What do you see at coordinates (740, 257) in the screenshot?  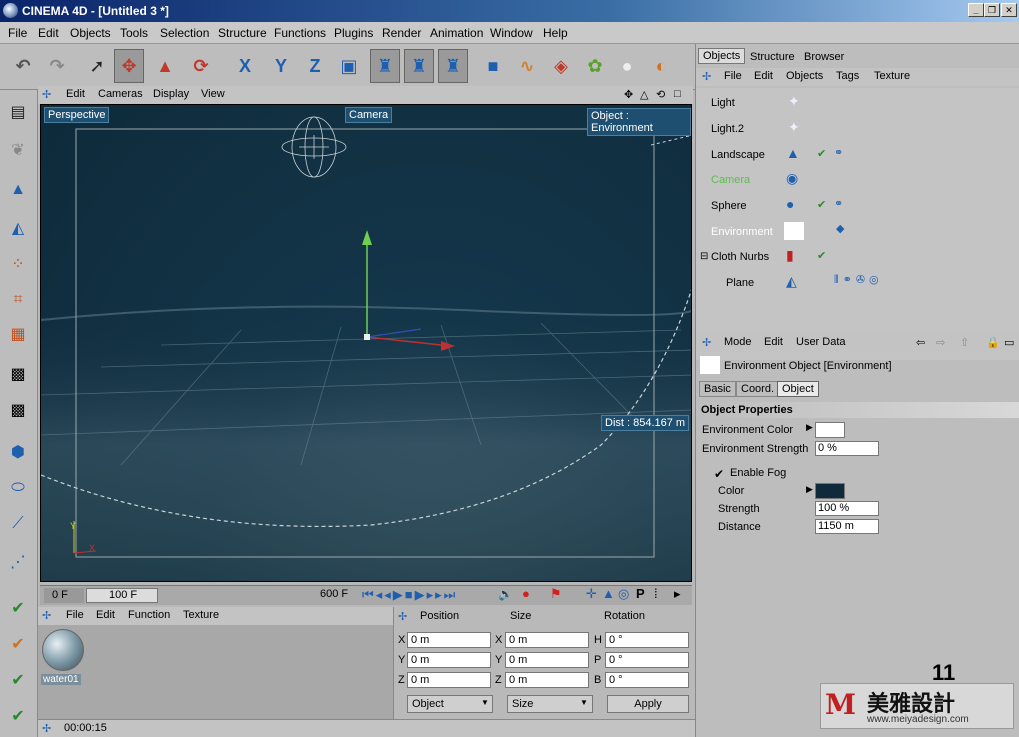 I see `object-row-cloth-nurbs: Cloth Nurbs` at bounding box center [740, 257].